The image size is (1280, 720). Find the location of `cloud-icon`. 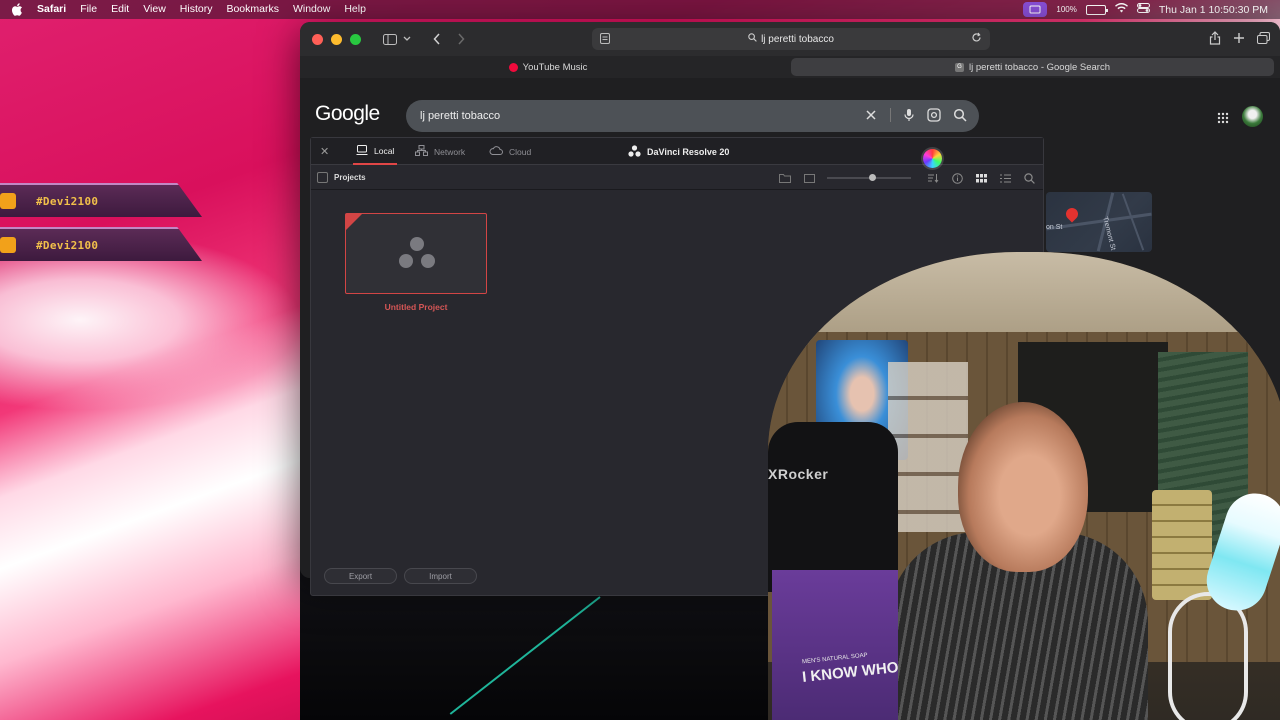

cloud-icon is located at coordinates (496, 151).